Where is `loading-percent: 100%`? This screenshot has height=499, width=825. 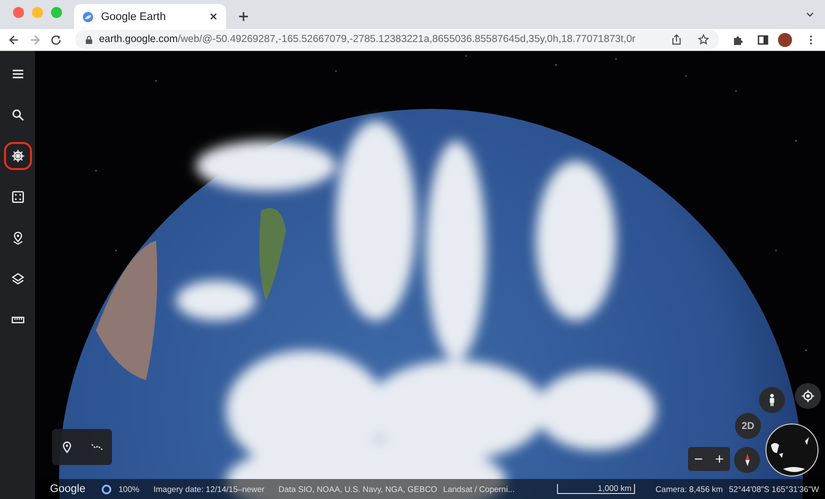
loading-percent: 100% is located at coordinates (129, 489).